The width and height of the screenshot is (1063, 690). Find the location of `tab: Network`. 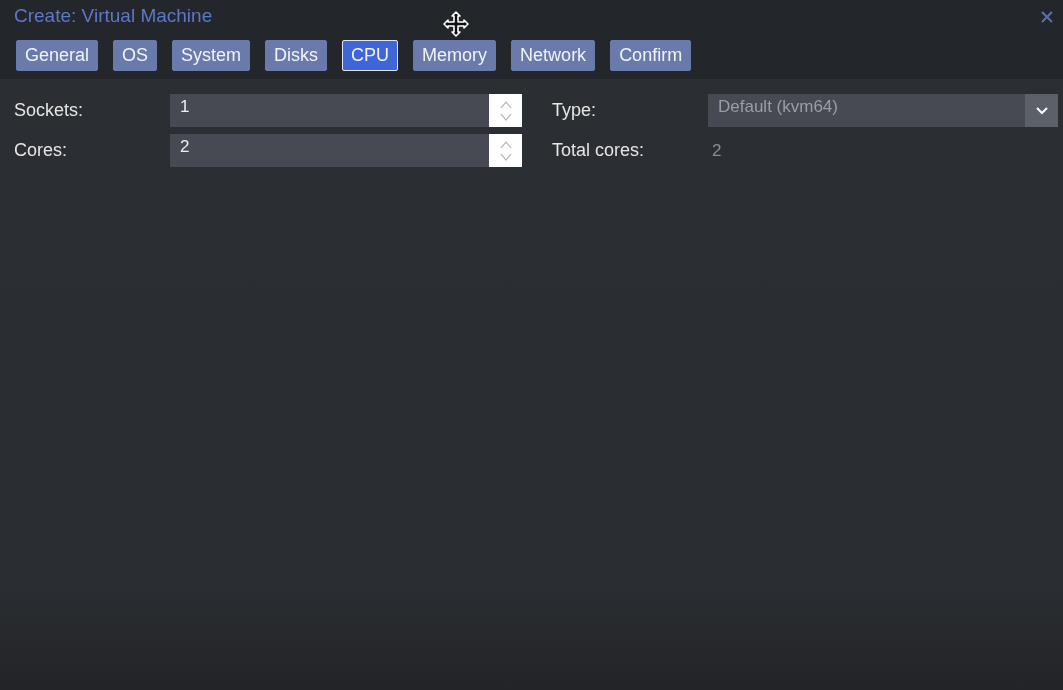

tab: Network is located at coordinates (553, 55).